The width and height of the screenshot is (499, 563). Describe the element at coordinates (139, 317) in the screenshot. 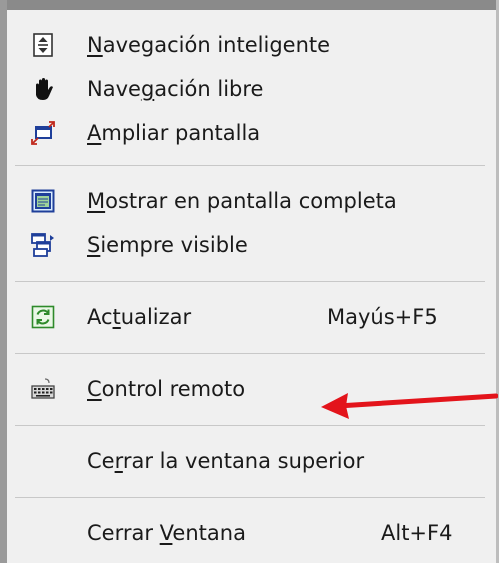

I see `menu-item-label: Actualizar` at that location.